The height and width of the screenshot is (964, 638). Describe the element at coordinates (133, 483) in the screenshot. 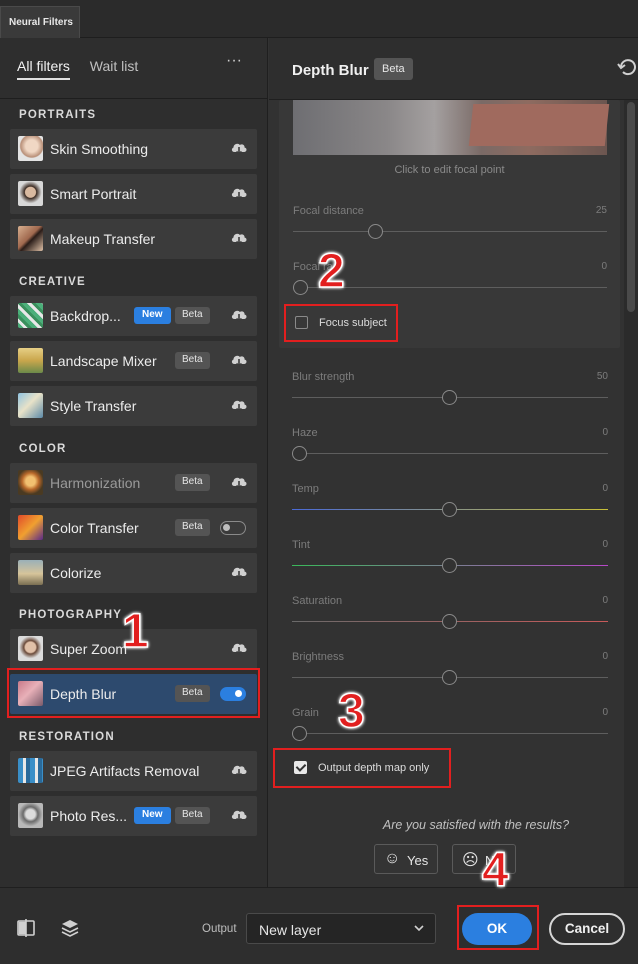

I see `filter-harmonization: Harmonization Beta` at that location.